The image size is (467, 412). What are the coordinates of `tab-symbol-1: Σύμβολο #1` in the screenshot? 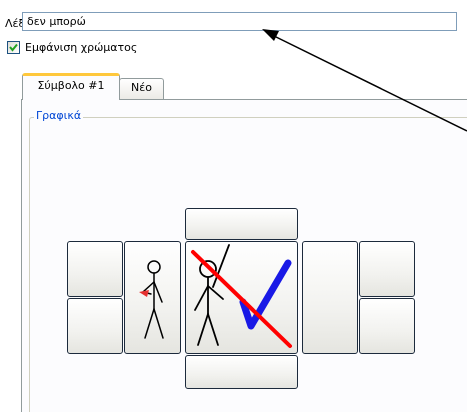 It's located at (71, 86).